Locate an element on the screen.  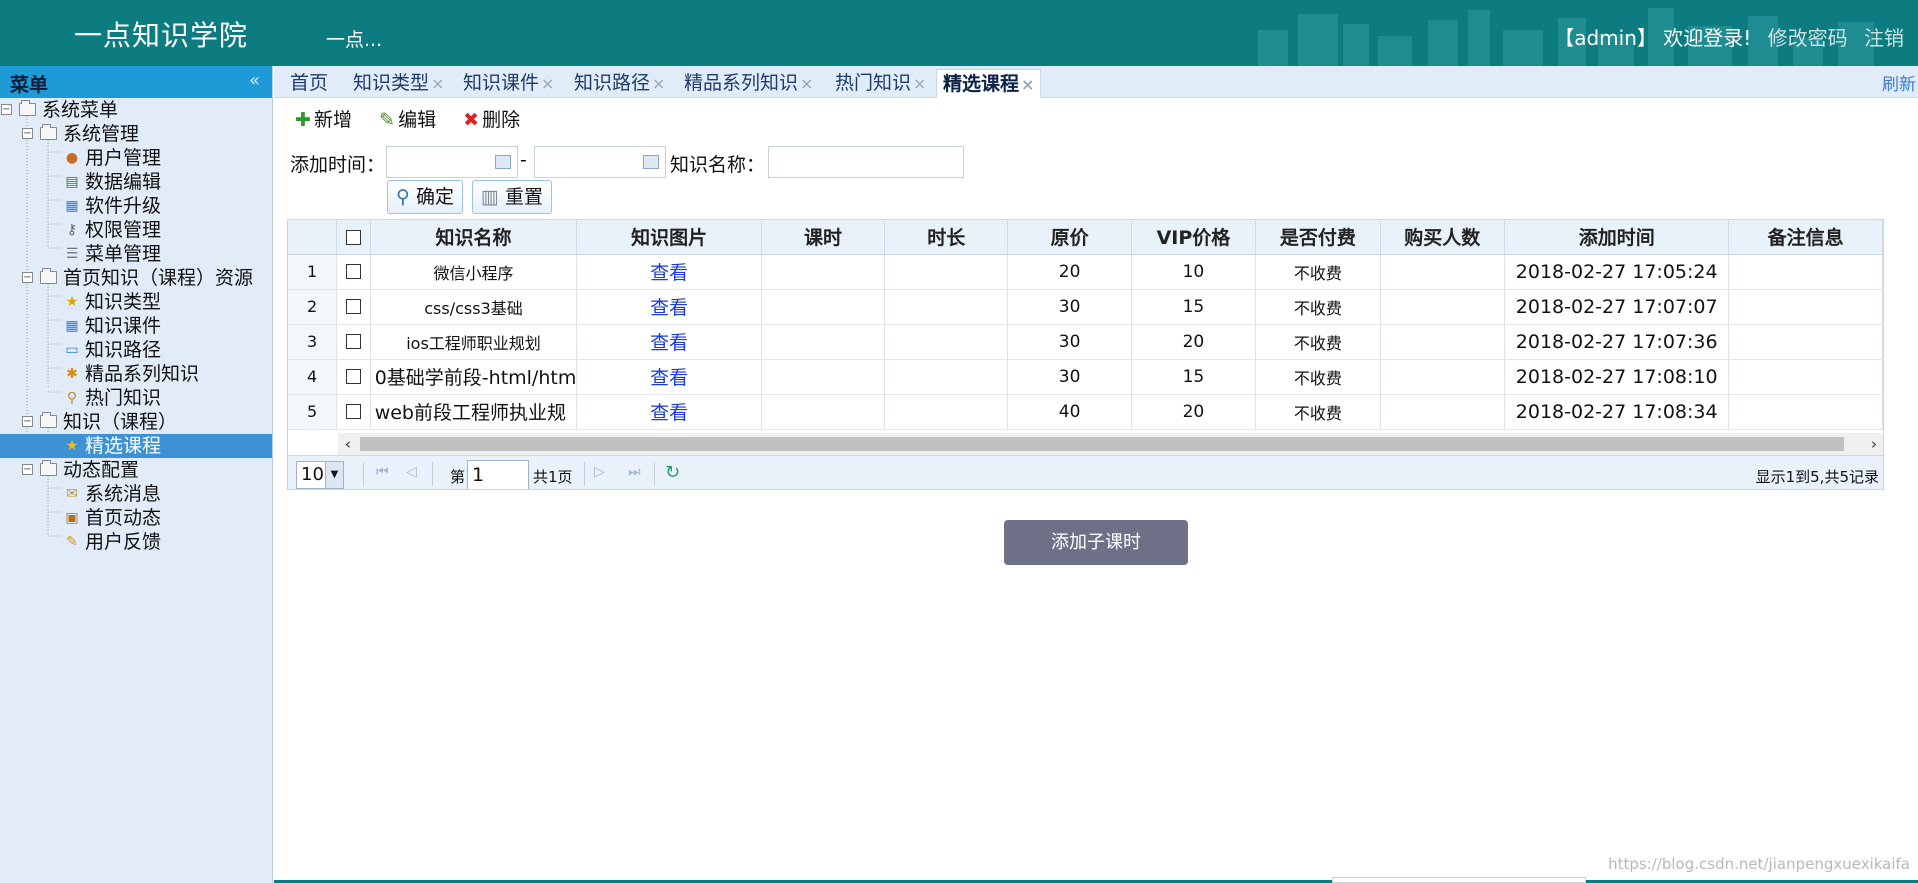
column-header: 购买人数 is located at coordinates (1443, 237).